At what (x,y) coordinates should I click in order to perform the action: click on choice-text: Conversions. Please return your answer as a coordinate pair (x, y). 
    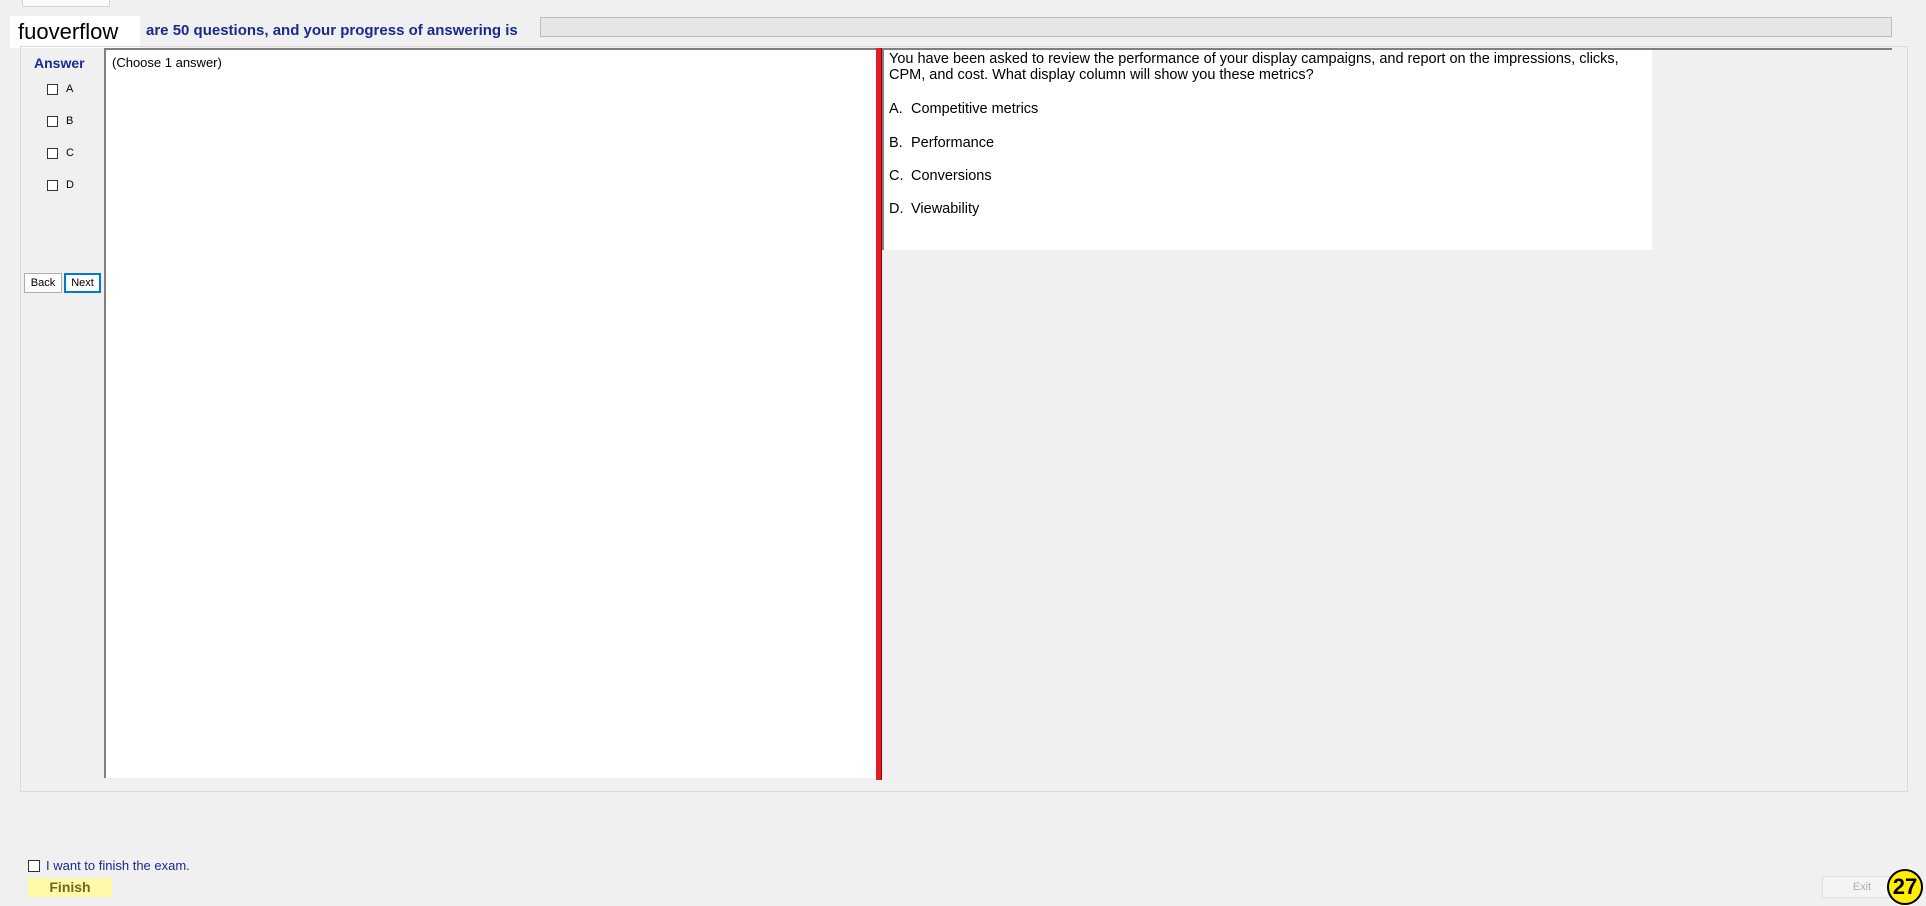
    Looking at the image, I should click on (951, 176).